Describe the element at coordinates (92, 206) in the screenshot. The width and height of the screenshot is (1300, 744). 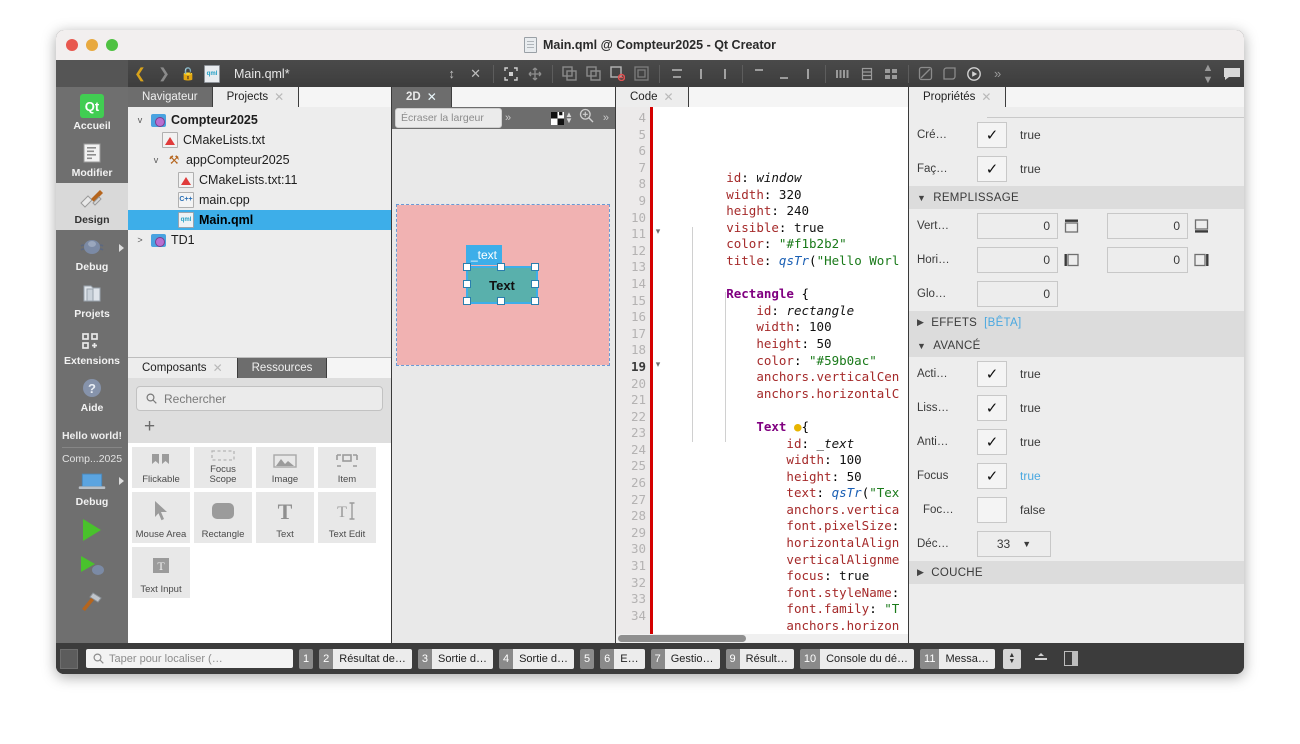
I see `mode-design: Design` at that location.